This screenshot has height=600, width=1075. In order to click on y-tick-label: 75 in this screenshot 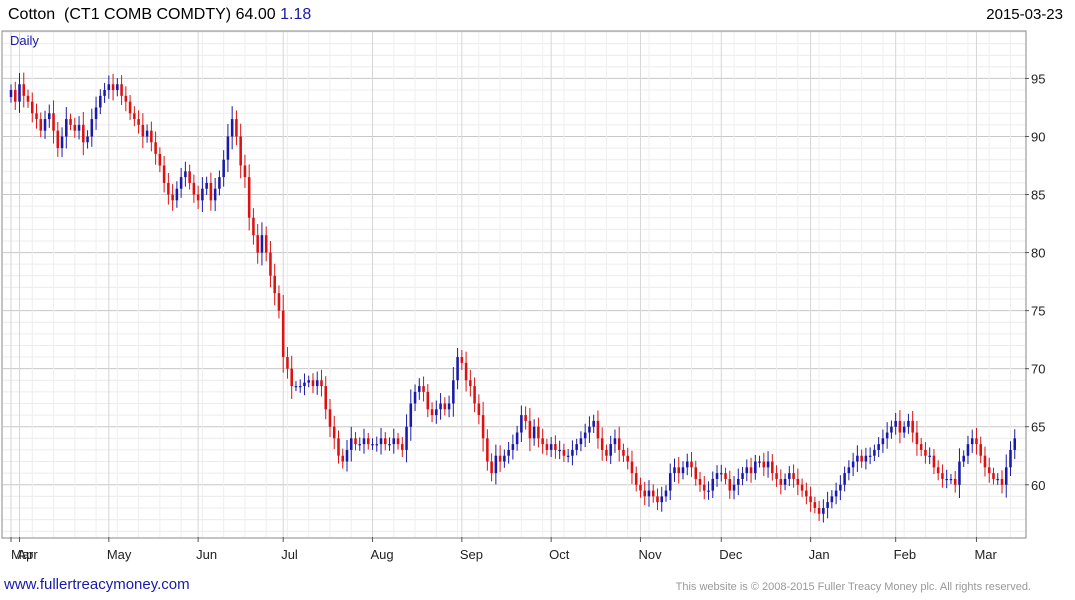, I will do `click(1038, 311)`.